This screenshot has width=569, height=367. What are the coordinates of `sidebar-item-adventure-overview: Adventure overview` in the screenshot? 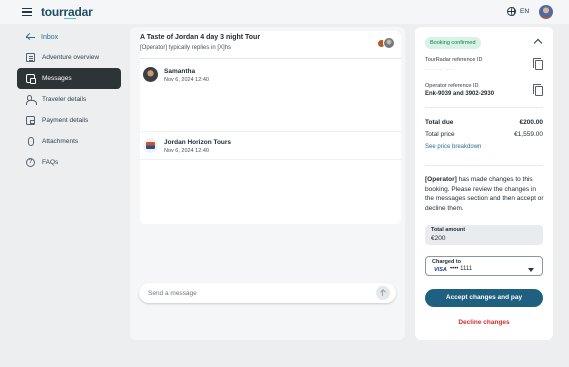 It's located at (69, 57).